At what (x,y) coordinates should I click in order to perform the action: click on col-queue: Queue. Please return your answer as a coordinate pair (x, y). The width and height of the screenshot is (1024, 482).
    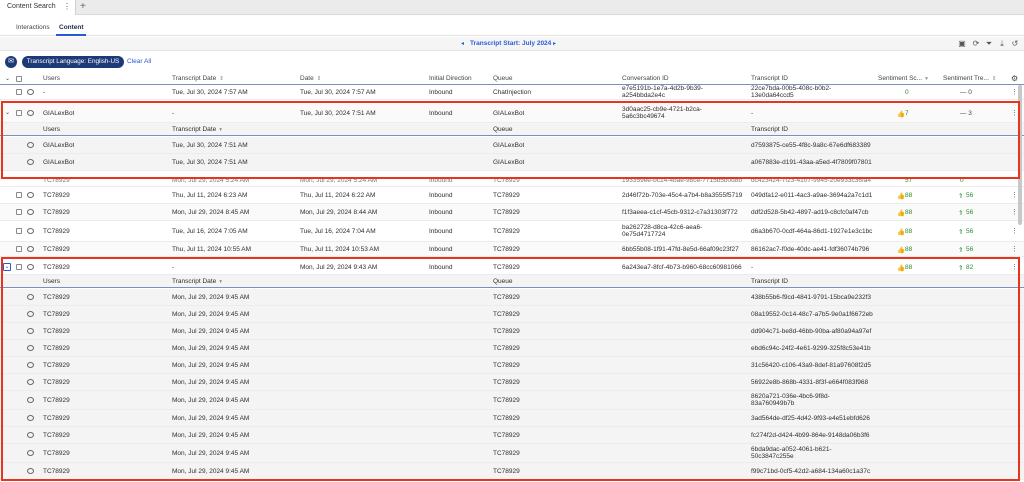
    Looking at the image, I should click on (503, 78).